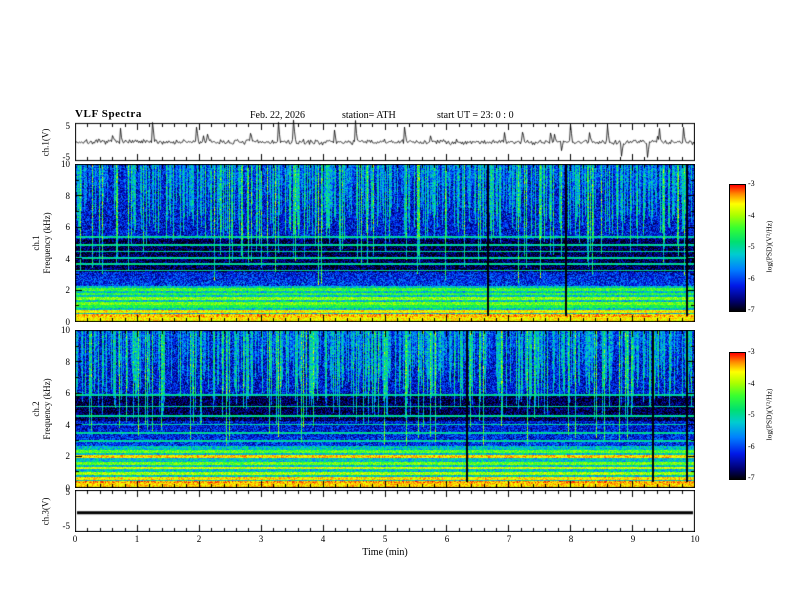  What do you see at coordinates (385, 138) in the screenshot?
I see `ch1-waveform-panel` at bounding box center [385, 138].